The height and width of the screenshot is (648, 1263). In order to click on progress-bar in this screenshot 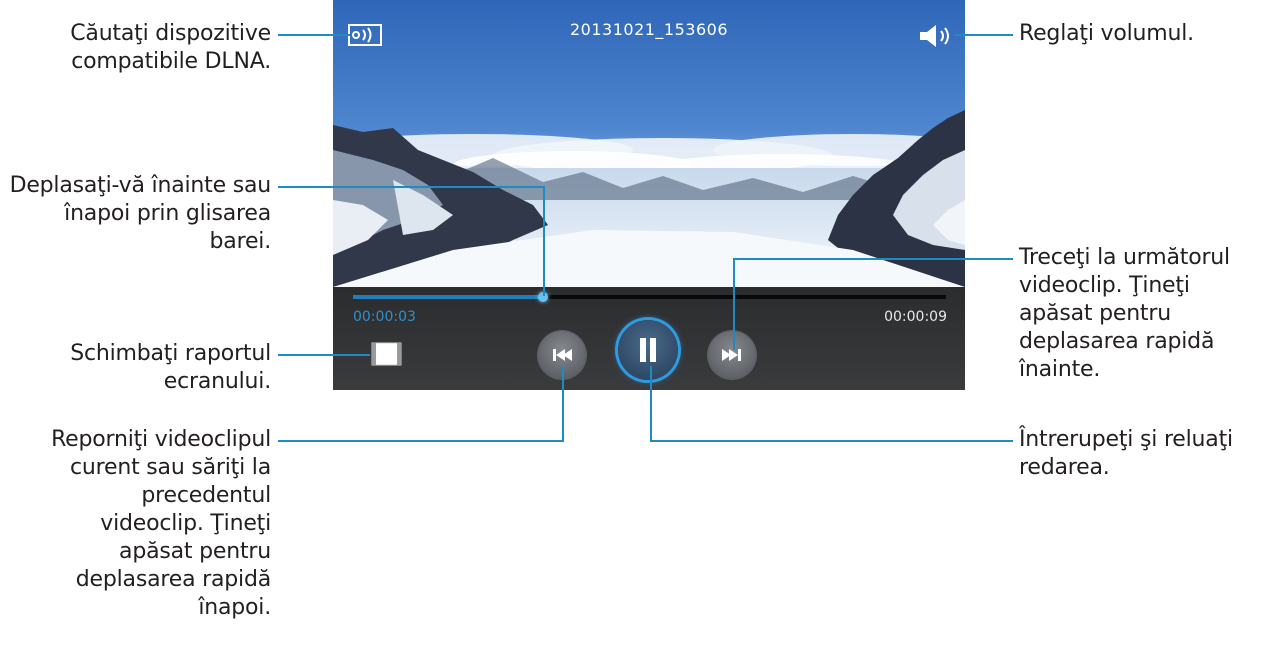, I will do `click(649, 297)`.